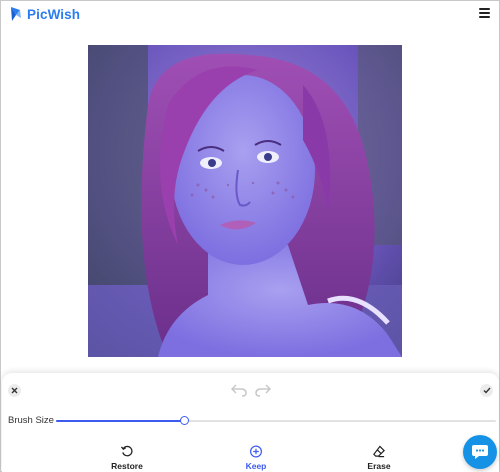  What do you see at coordinates (256, 451) in the screenshot?
I see `plus-circle-icon` at bounding box center [256, 451].